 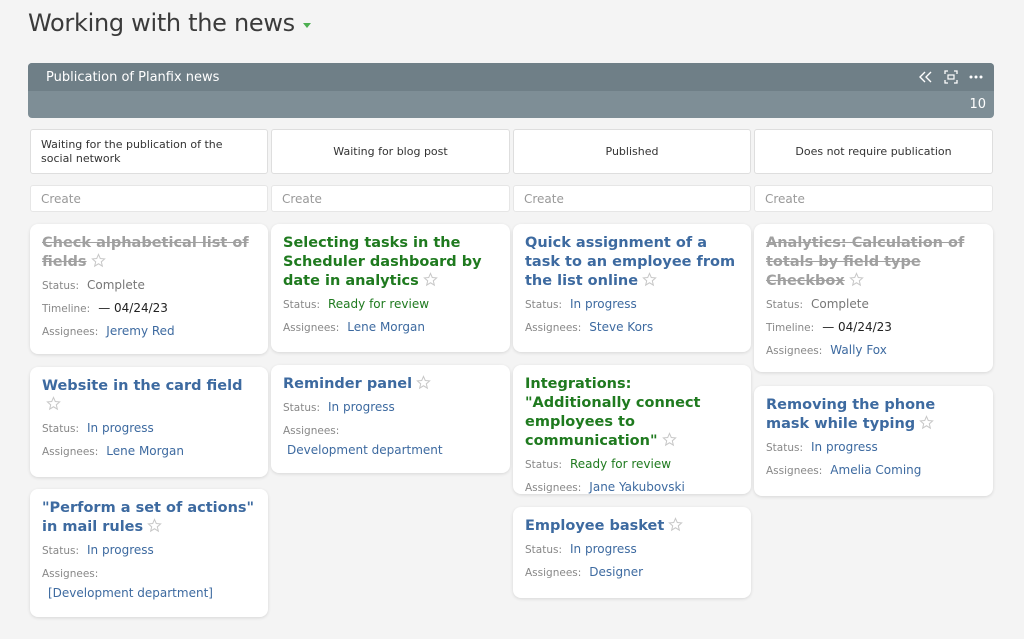 What do you see at coordinates (149, 583) in the screenshot?
I see `assignees-row: Assignees: [Development department]` at bounding box center [149, 583].